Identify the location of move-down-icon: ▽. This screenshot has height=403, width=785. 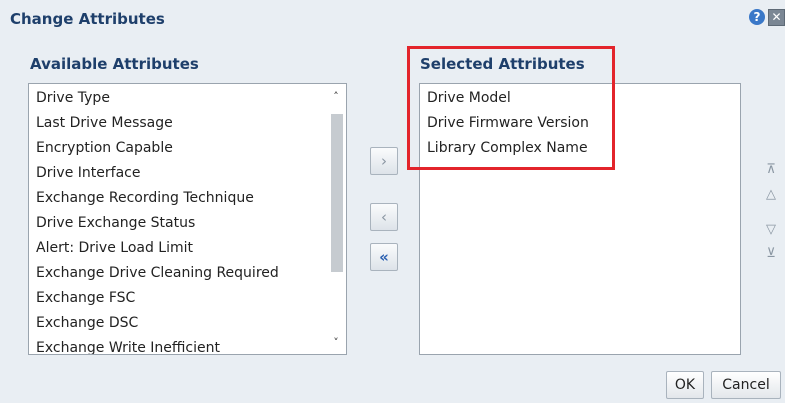
(771, 230).